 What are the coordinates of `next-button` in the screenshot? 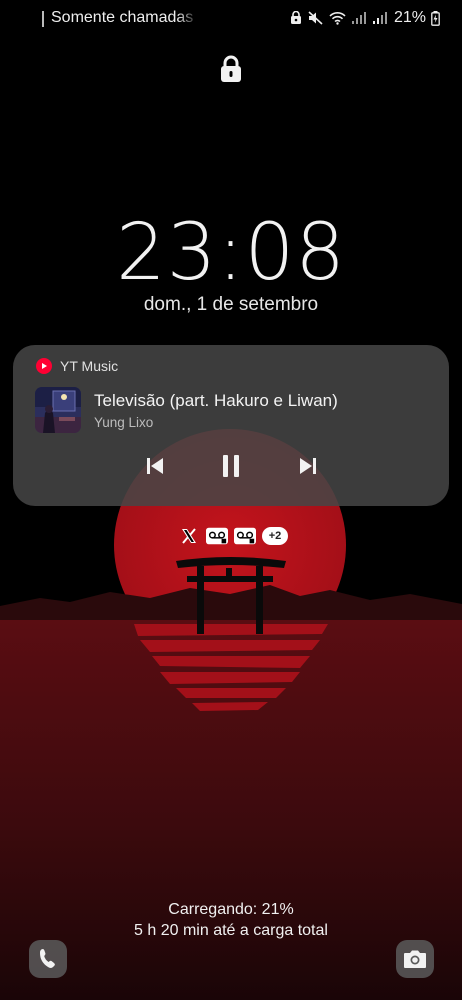 It's located at (308, 466).